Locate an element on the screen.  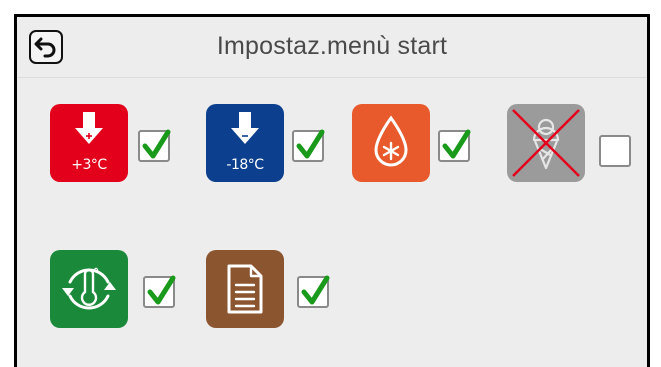
recipes-checkbox is located at coordinates (313, 291).